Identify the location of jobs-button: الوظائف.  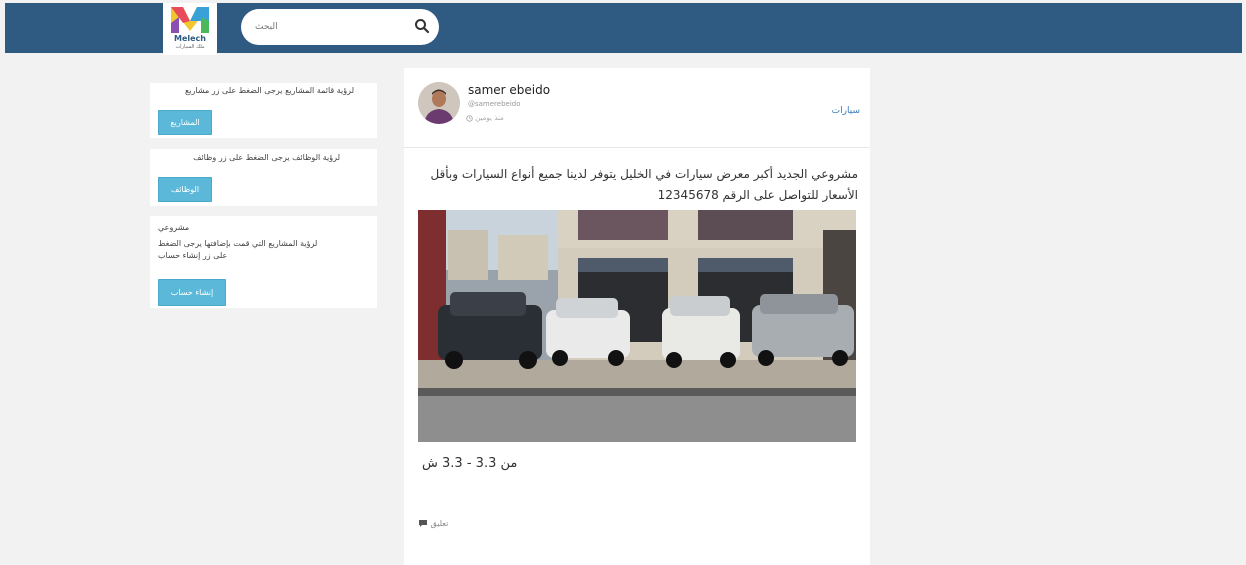
(185, 189).